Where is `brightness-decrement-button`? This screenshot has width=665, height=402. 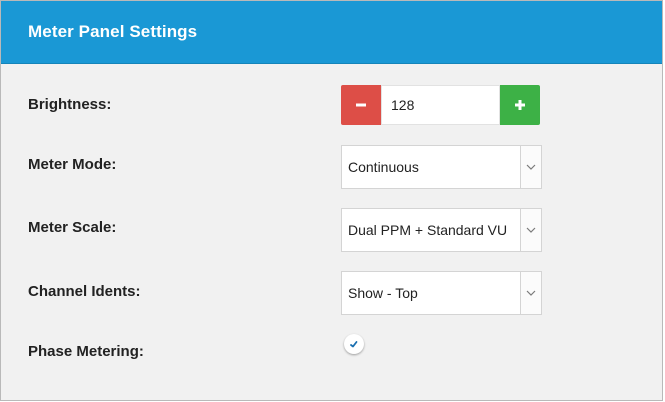
brightness-decrement-button is located at coordinates (361, 105).